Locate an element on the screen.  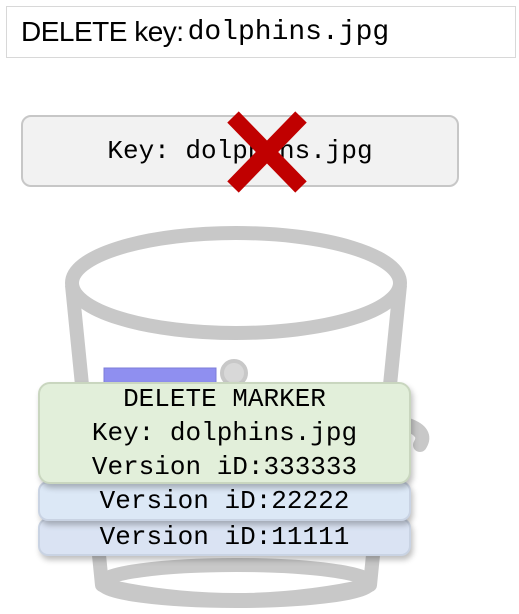
delete-x-icon is located at coordinates (267, 152).